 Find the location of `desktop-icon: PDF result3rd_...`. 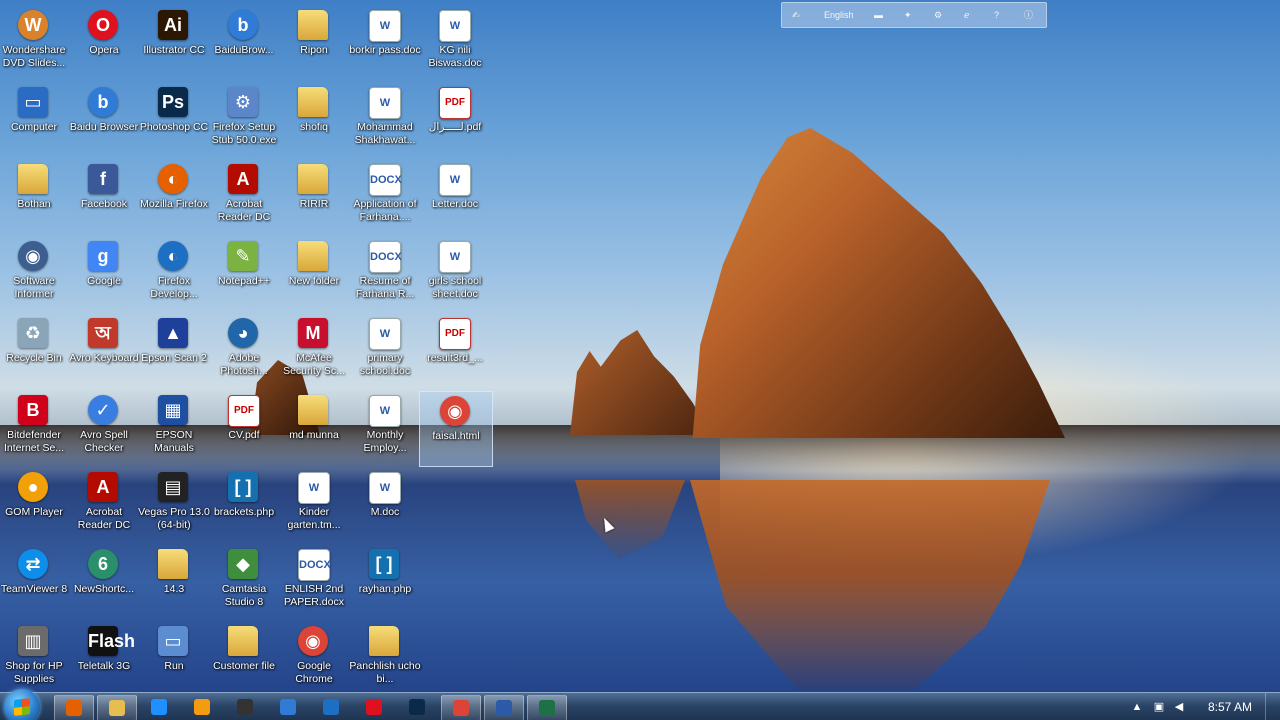

desktop-icon: PDF result3rd_... is located at coordinates (455, 351).